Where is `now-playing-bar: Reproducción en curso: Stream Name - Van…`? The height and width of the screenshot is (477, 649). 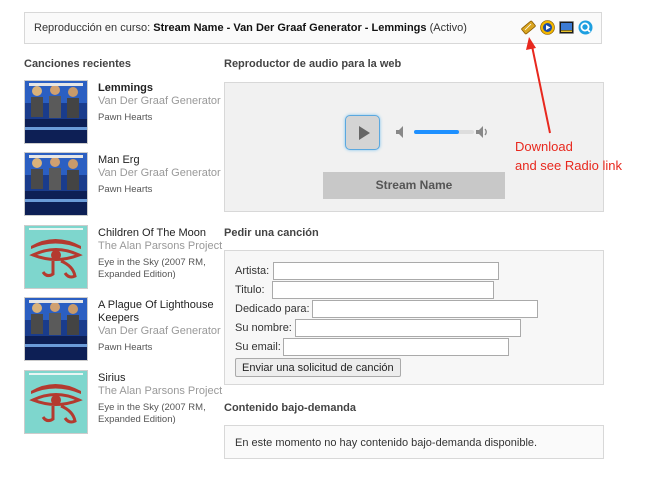 now-playing-bar: Reproducción en curso: Stream Name - Van… is located at coordinates (313, 28).